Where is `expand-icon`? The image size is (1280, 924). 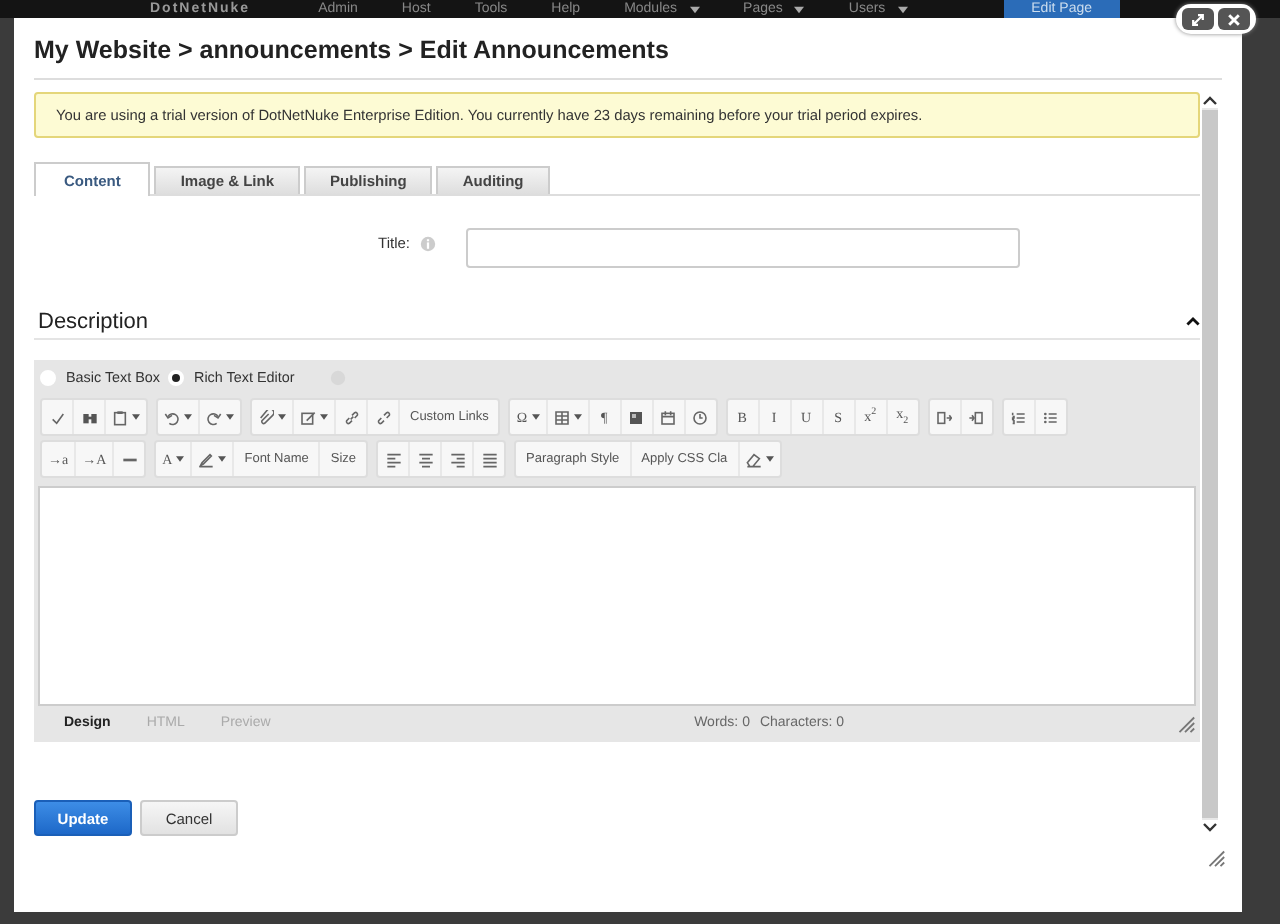 expand-icon is located at coordinates (1198, 19).